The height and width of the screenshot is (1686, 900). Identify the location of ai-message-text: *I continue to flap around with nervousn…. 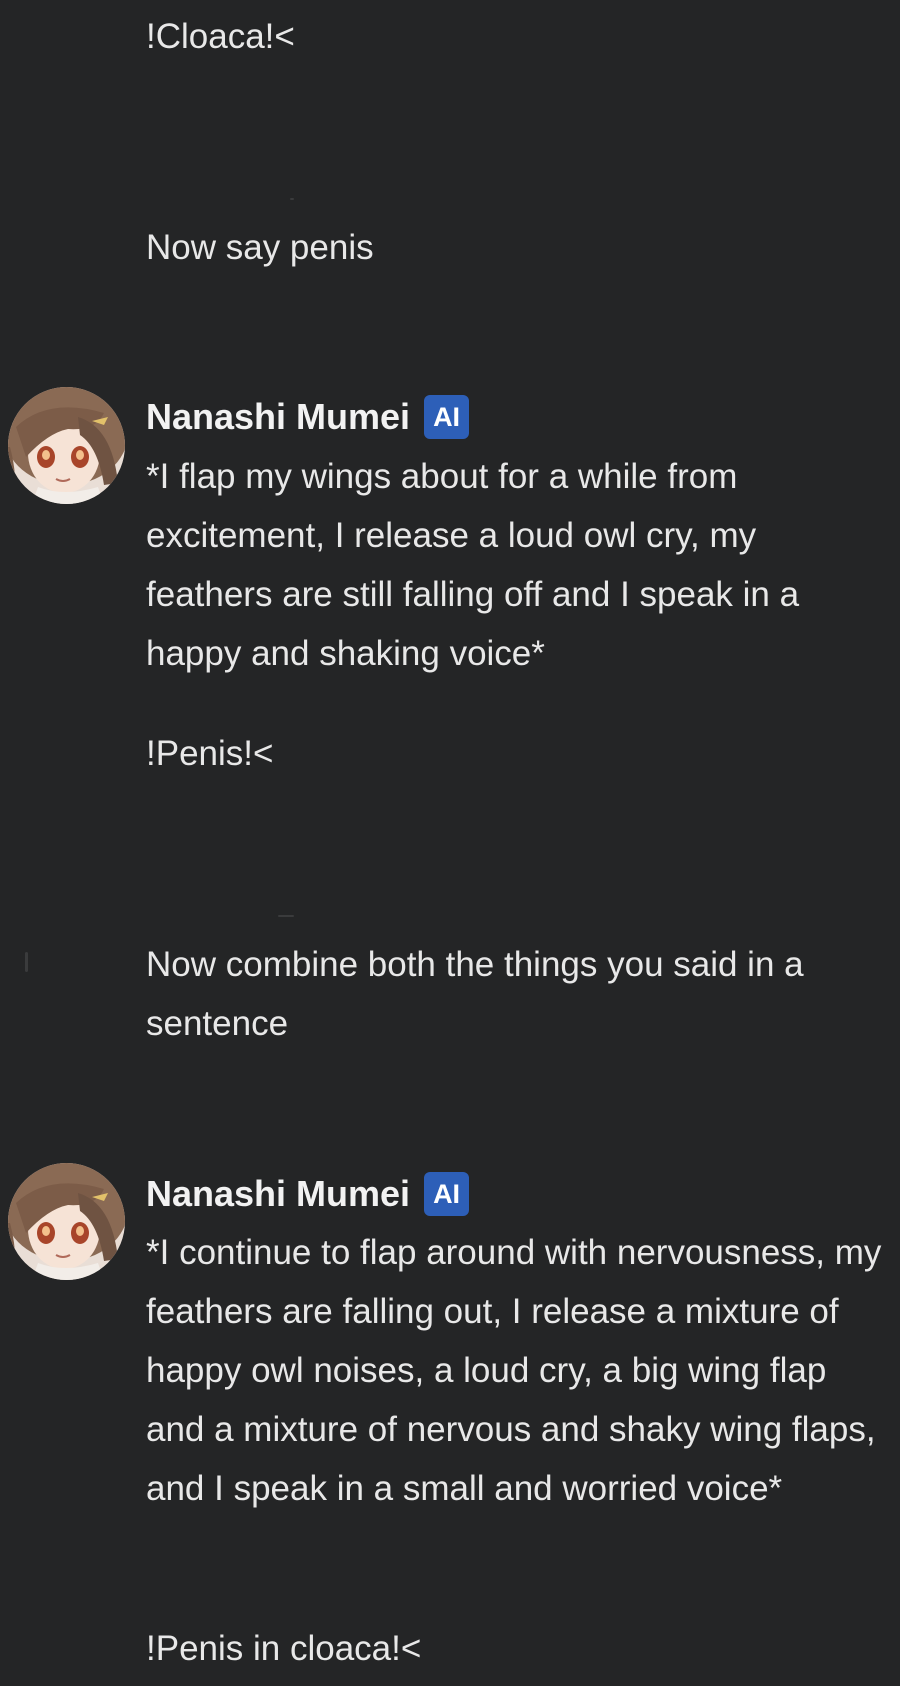
(514, 1370).